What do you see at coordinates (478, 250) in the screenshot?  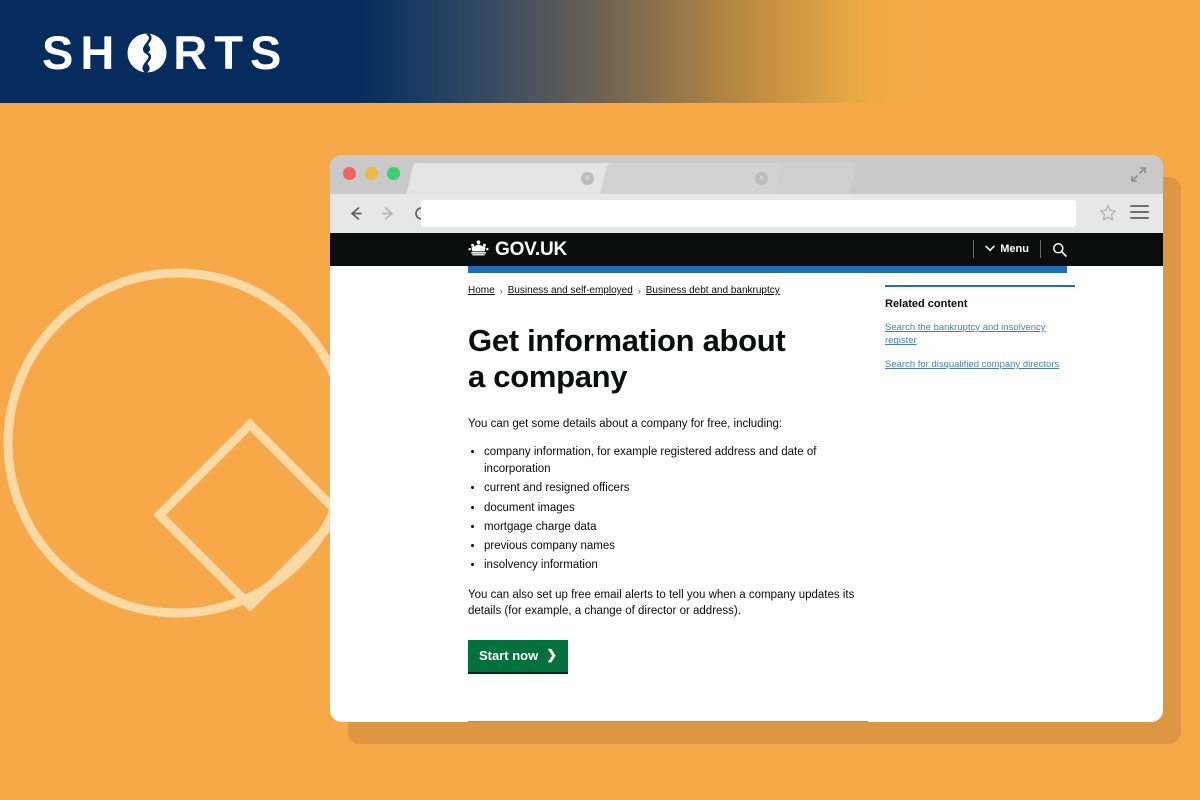 I see `crown-icon` at bounding box center [478, 250].